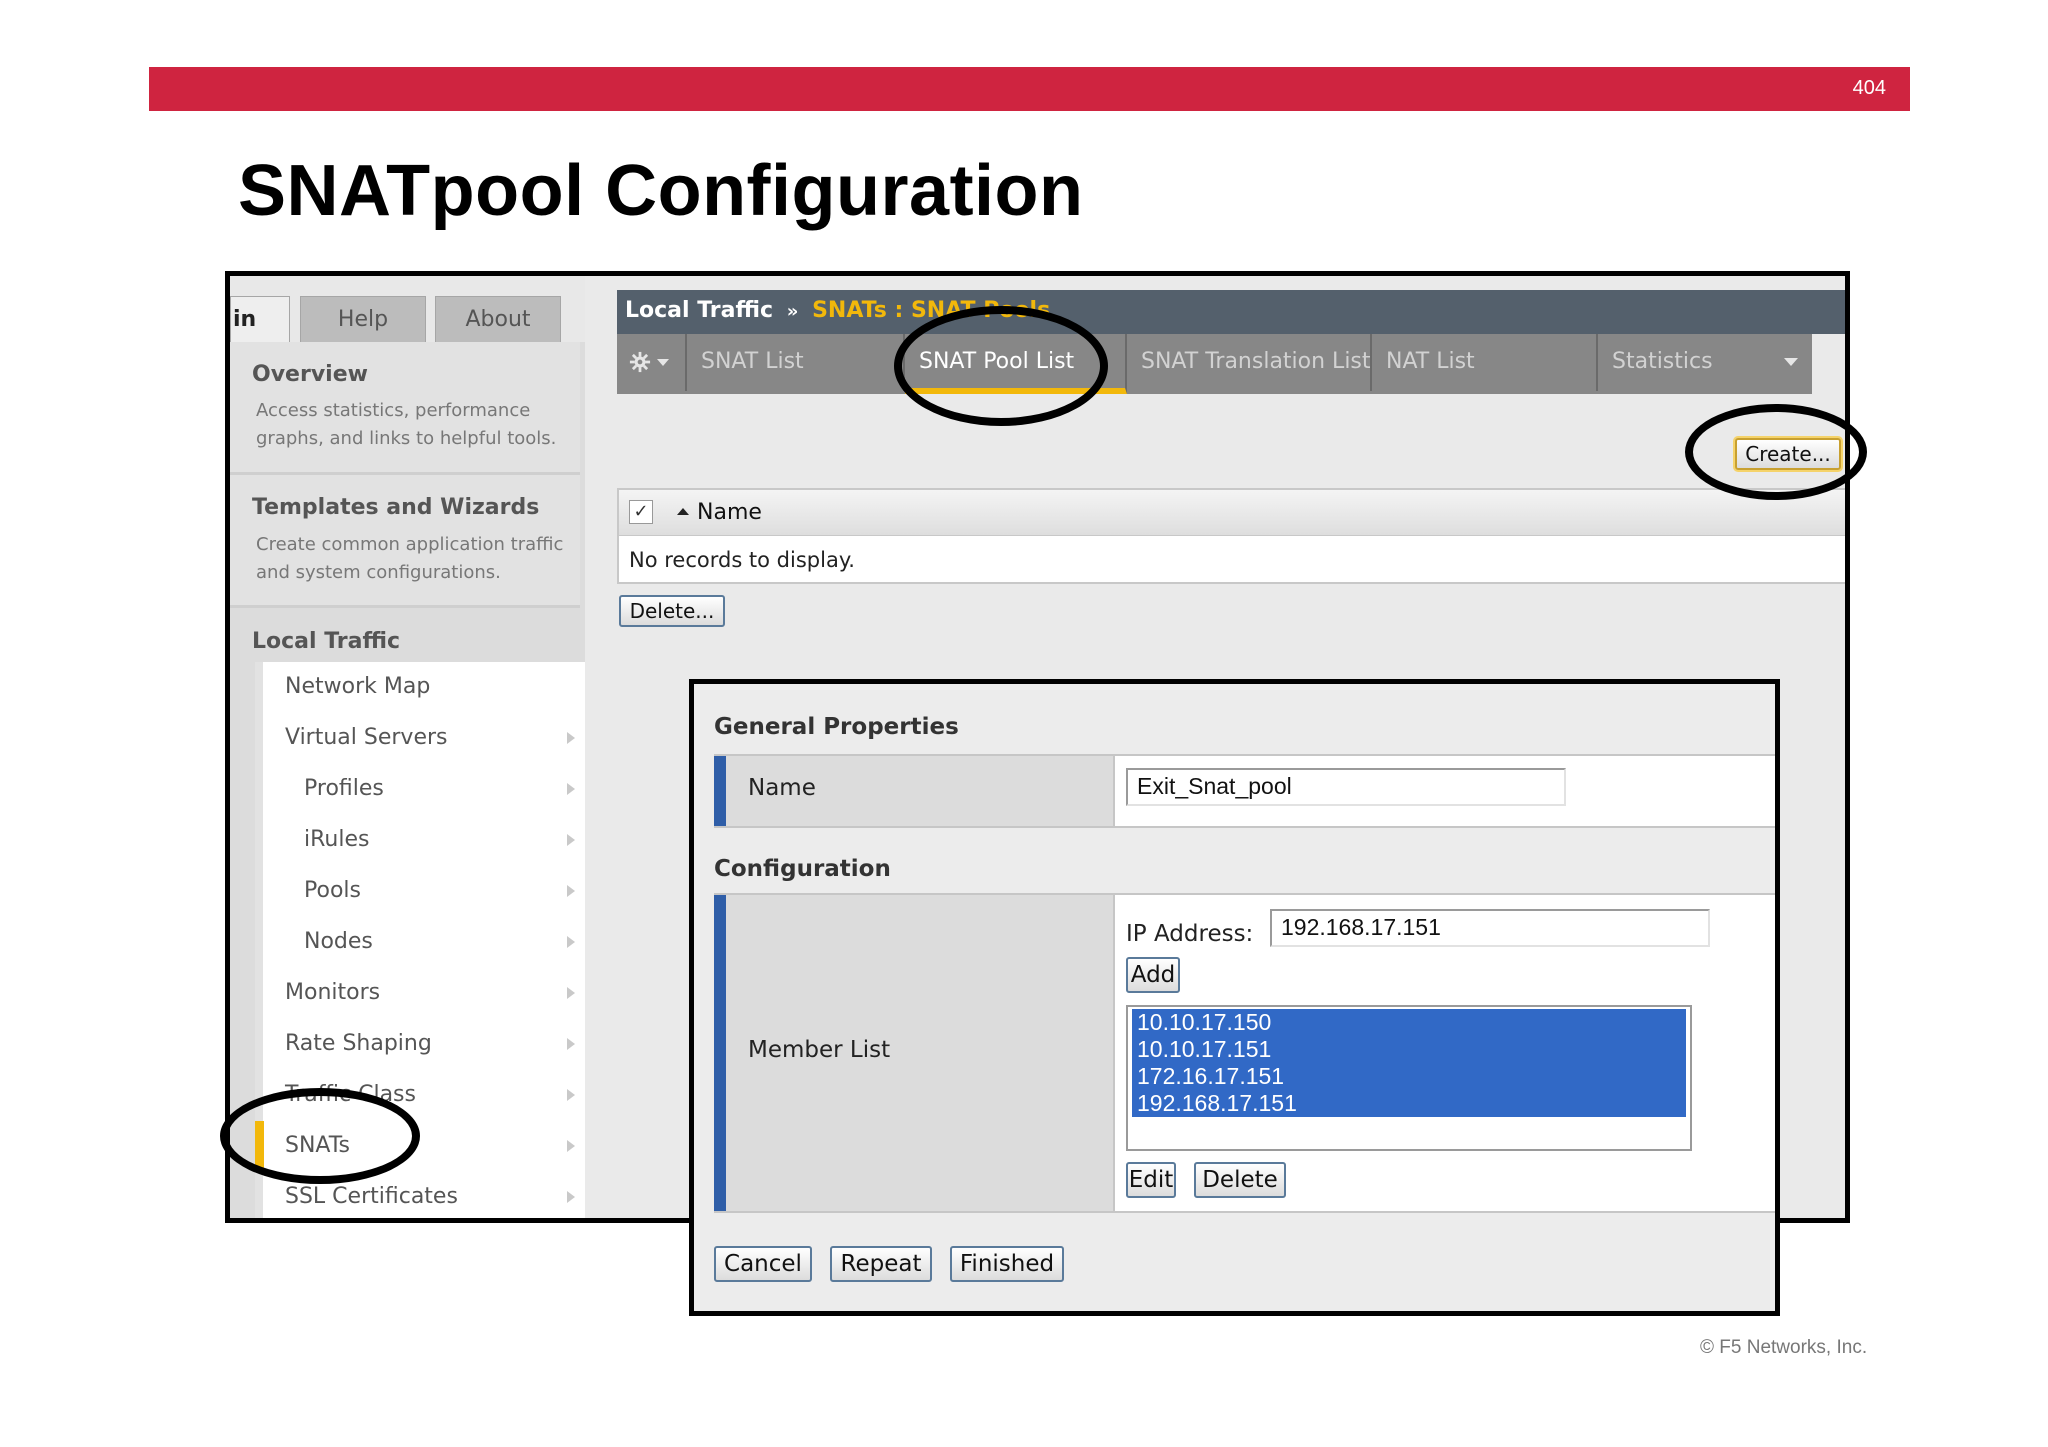  What do you see at coordinates (420, 1147) in the screenshot?
I see `sidebar-item-snats: SNATs` at bounding box center [420, 1147].